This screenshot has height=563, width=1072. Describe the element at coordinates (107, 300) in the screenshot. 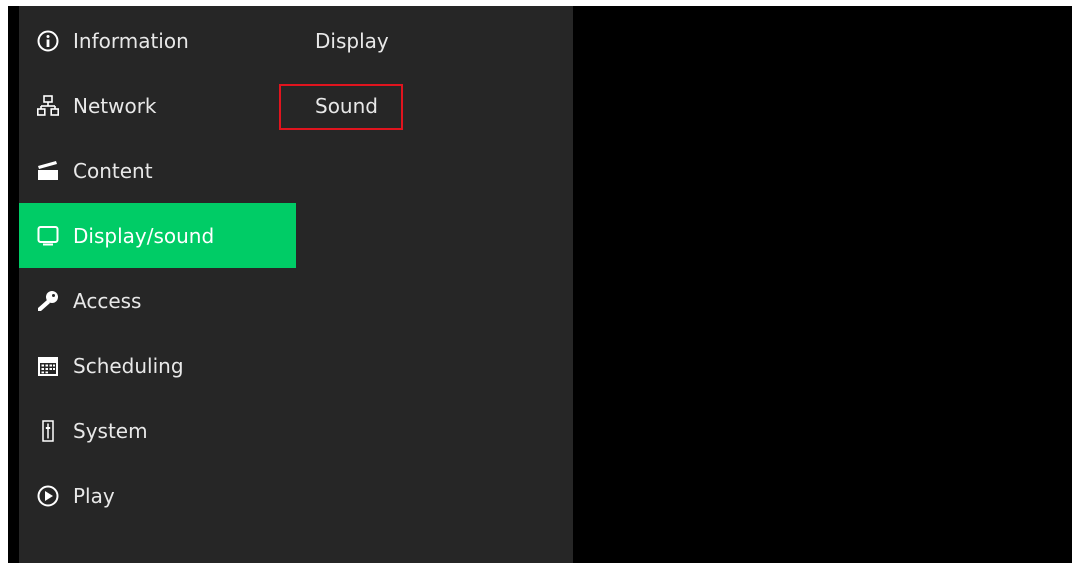

I see `sidebar-item-label: Access` at that location.